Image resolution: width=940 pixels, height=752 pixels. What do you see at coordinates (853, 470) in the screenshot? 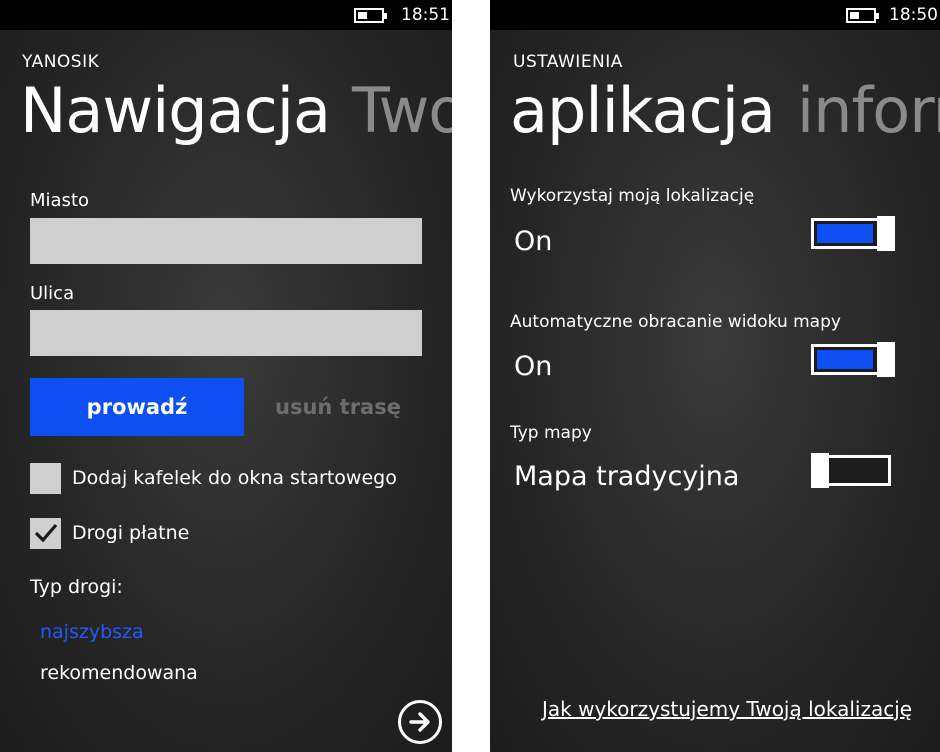
I see `map-type-toggle` at bounding box center [853, 470].